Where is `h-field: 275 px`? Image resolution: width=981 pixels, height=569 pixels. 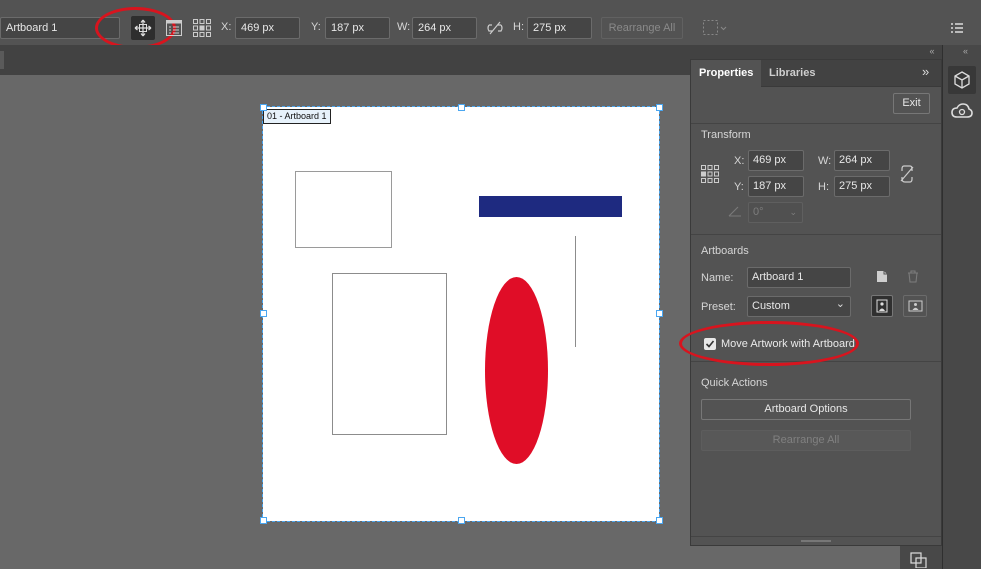
h-field: 275 px is located at coordinates (559, 28).